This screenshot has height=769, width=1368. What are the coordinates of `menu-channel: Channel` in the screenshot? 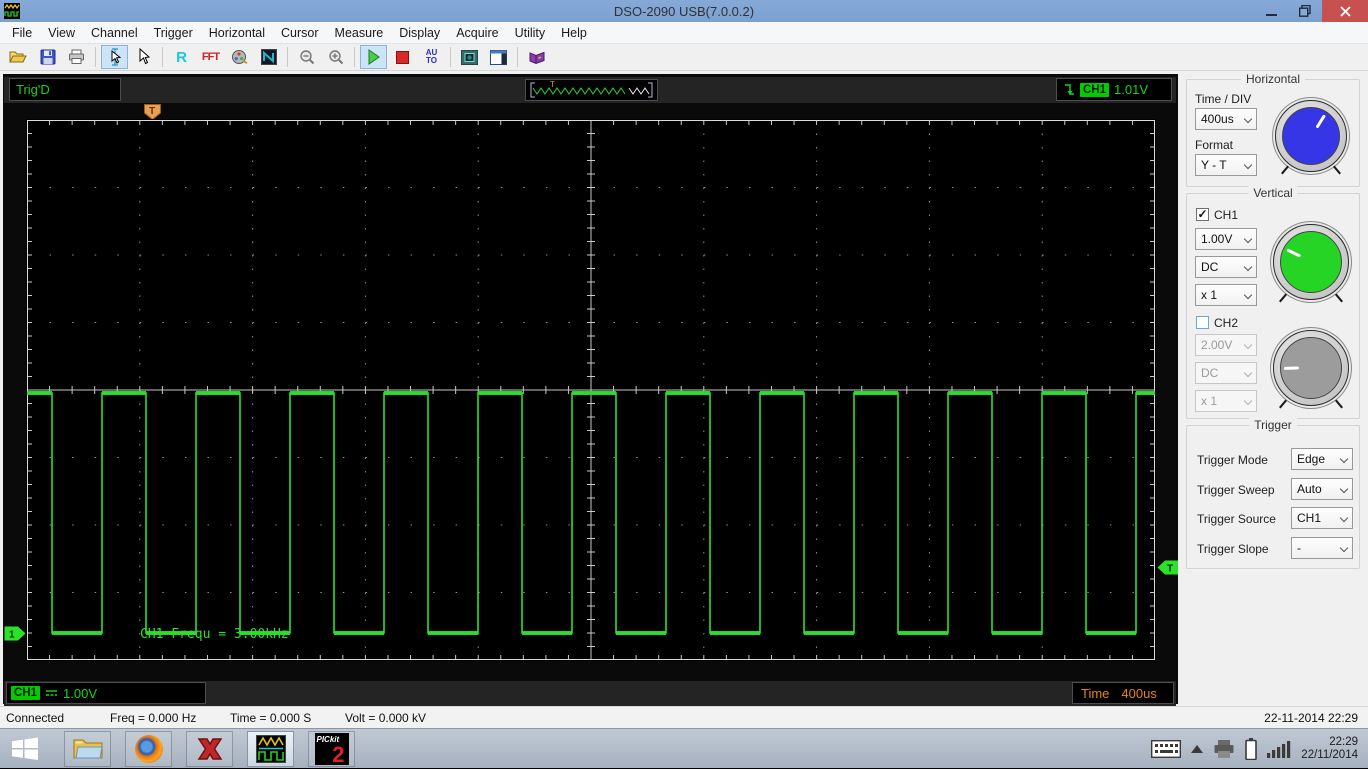 It's located at (114, 33).